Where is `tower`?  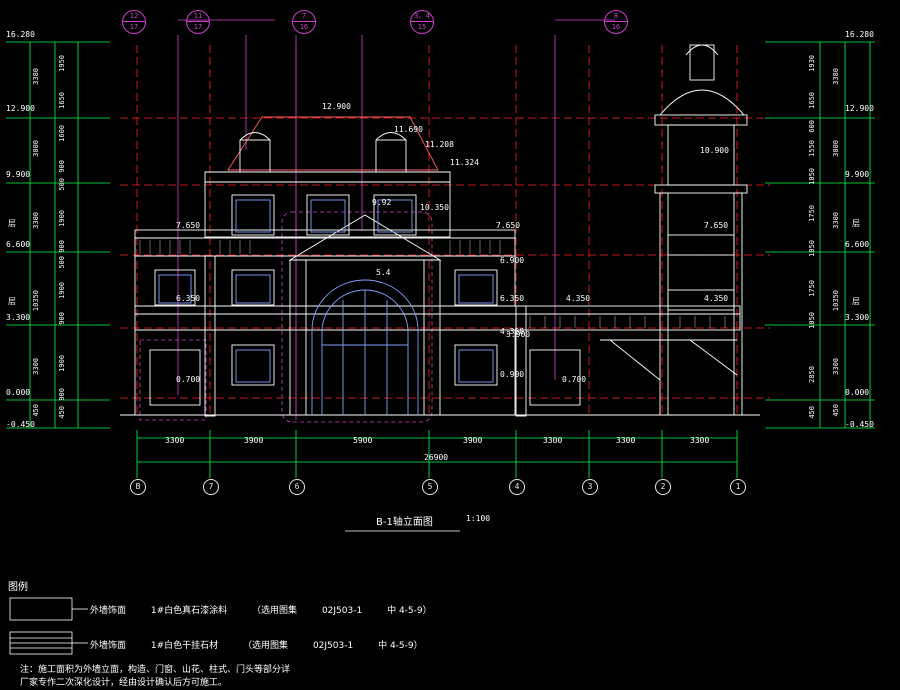
tower is located at coordinates (674, 230).